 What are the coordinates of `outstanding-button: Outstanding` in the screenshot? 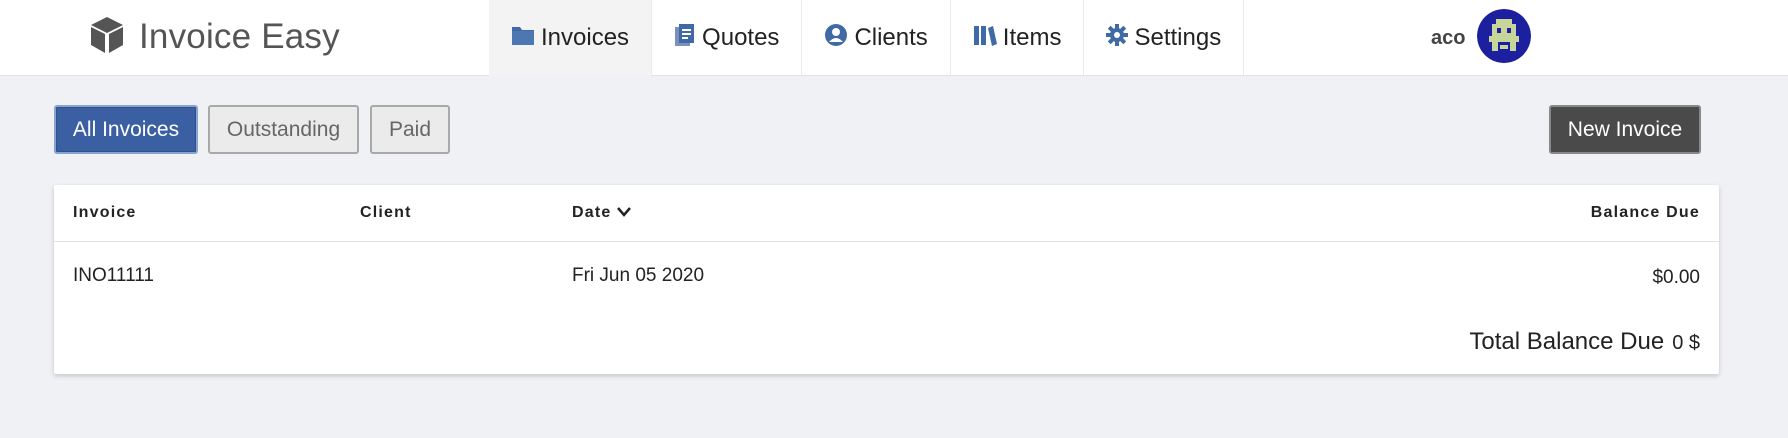 It's located at (283, 129).